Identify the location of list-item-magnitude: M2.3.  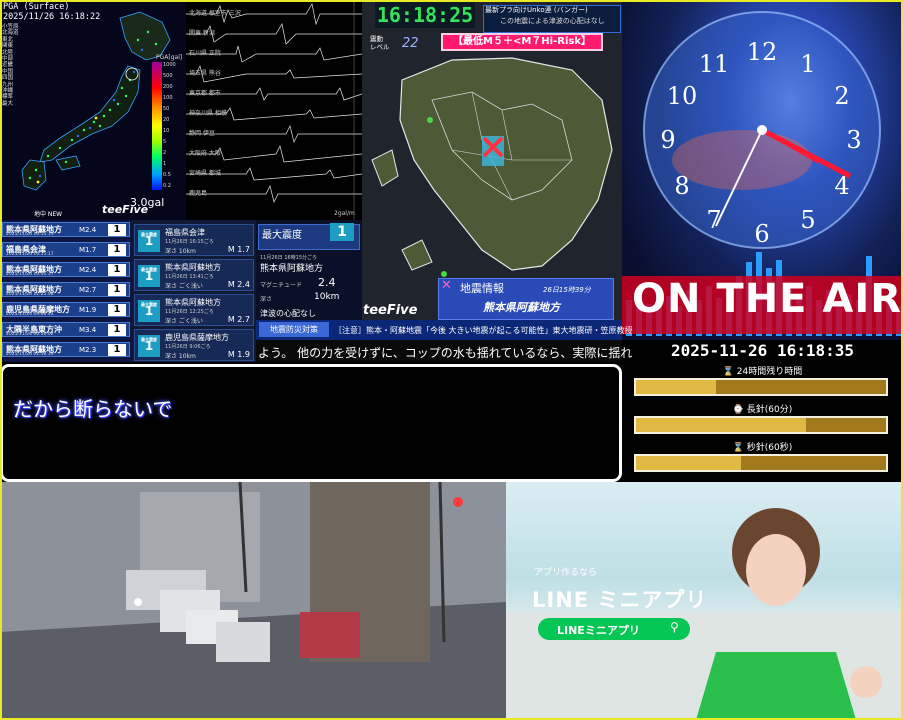
(88, 350).